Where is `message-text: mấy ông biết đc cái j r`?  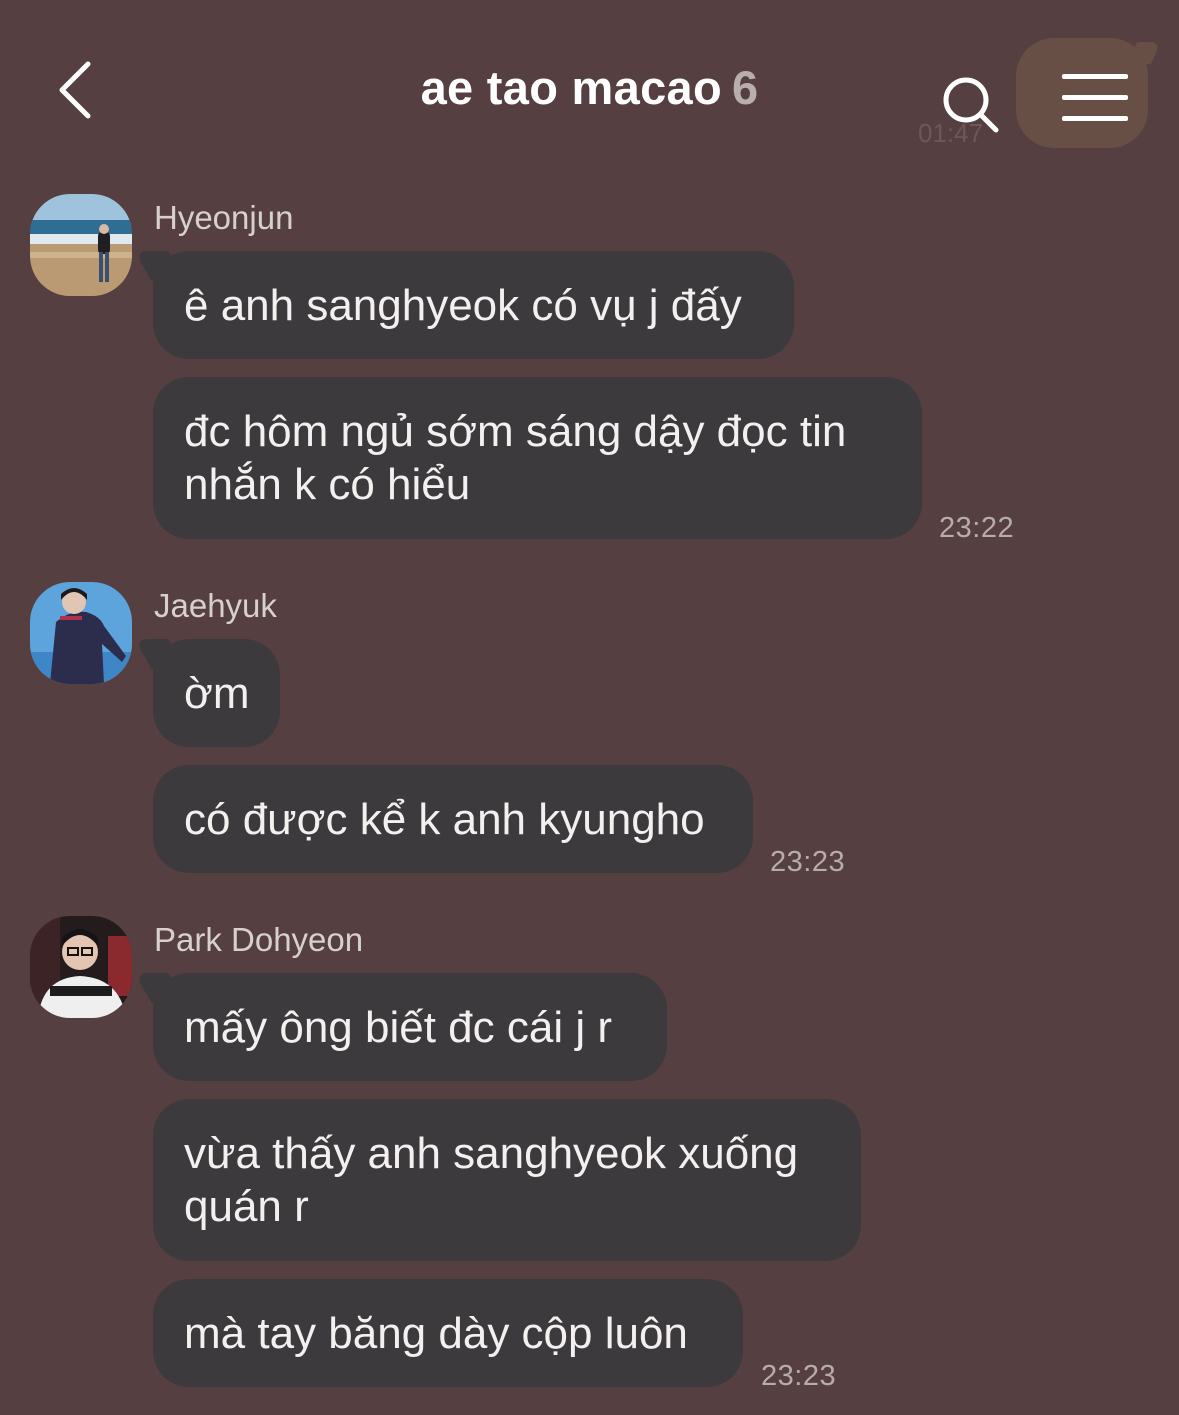 message-text: mấy ông biết đc cái j r is located at coordinates (398, 1027).